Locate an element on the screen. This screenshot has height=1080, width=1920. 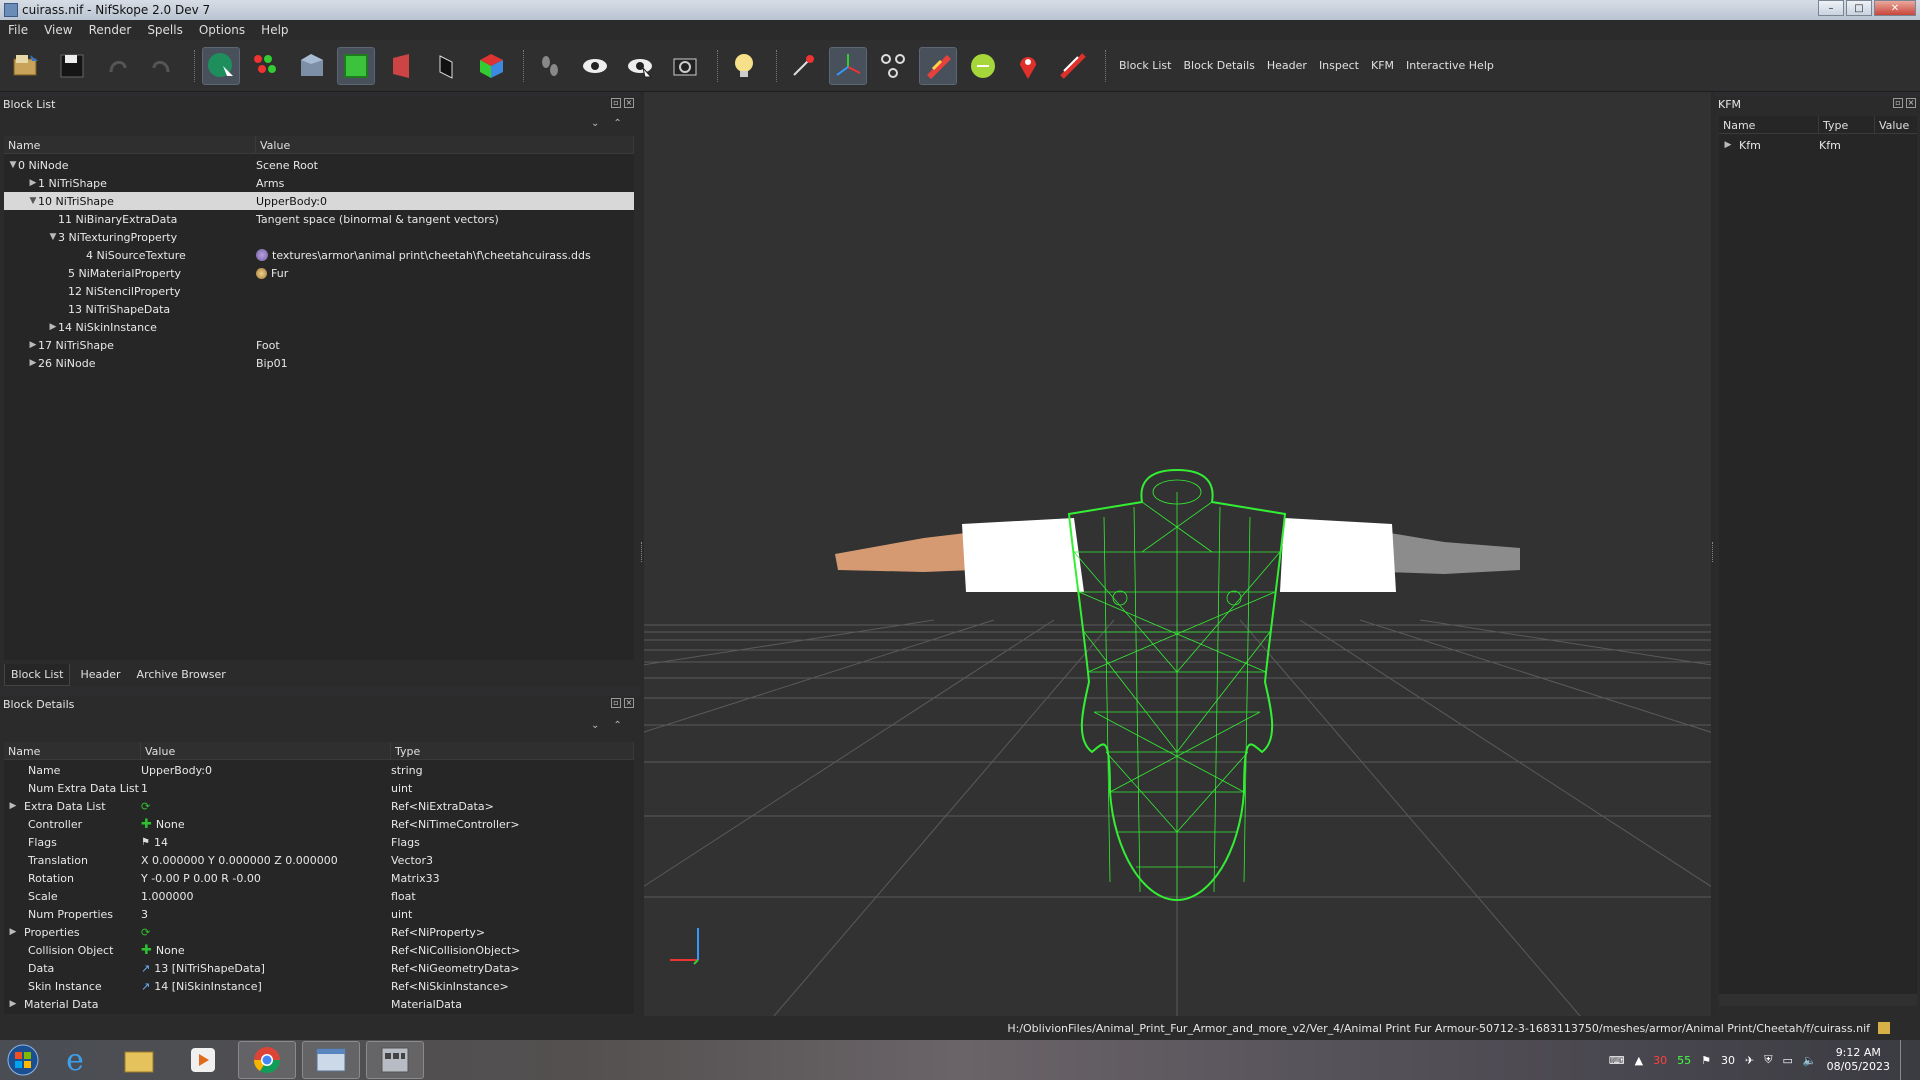
maximize-button: □ is located at coordinates (1859, 8).